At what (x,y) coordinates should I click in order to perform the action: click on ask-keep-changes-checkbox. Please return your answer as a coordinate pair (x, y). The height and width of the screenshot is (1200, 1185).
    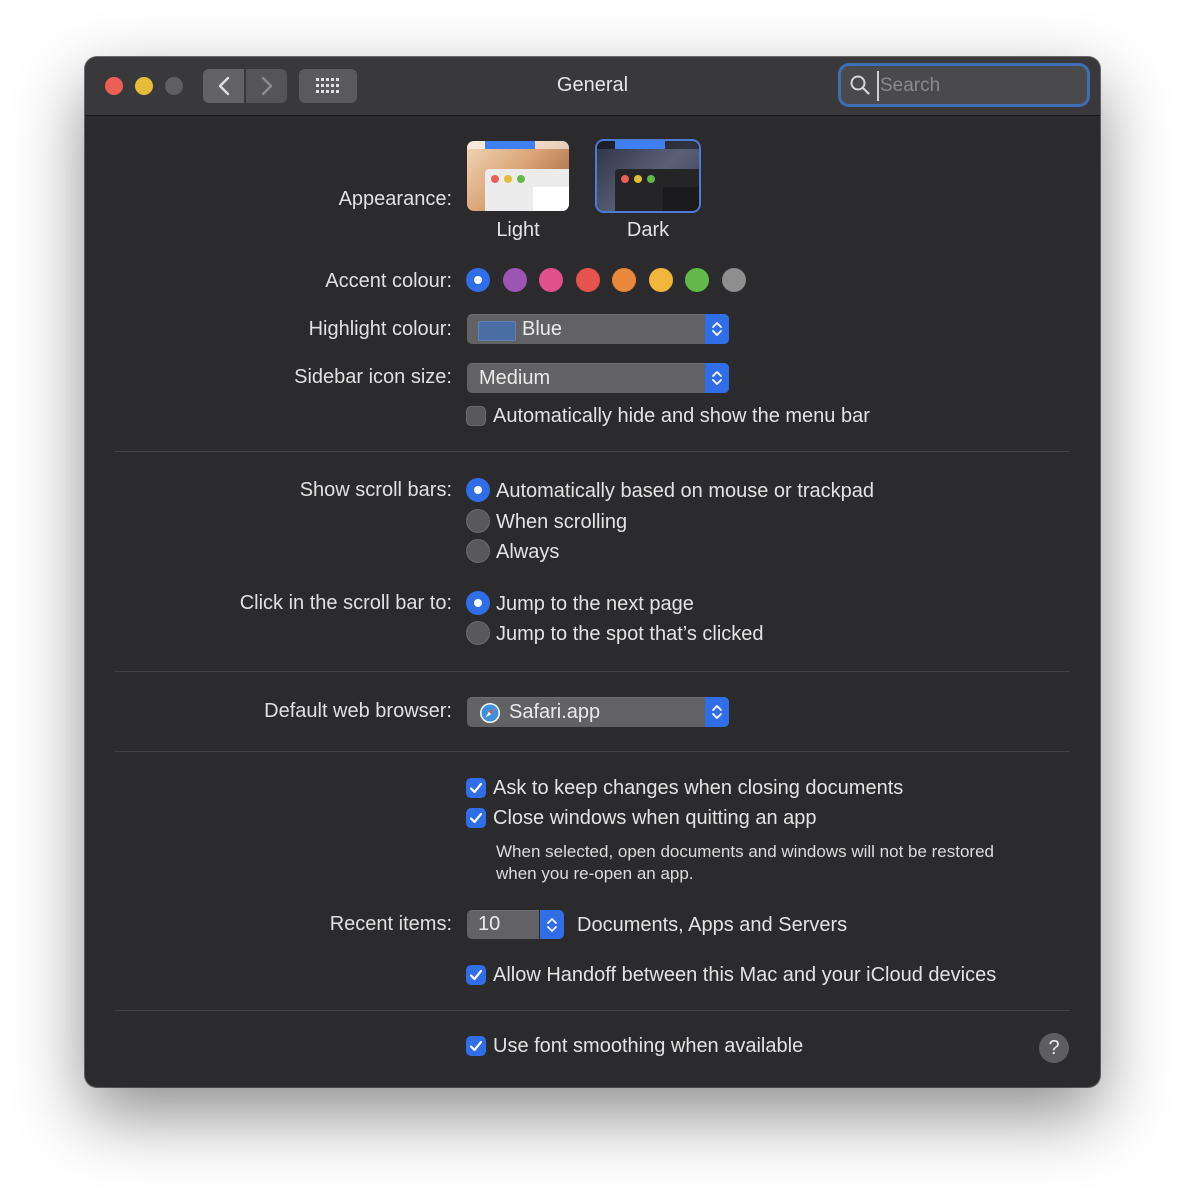
    Looking at the image, I should click on (476, 788).